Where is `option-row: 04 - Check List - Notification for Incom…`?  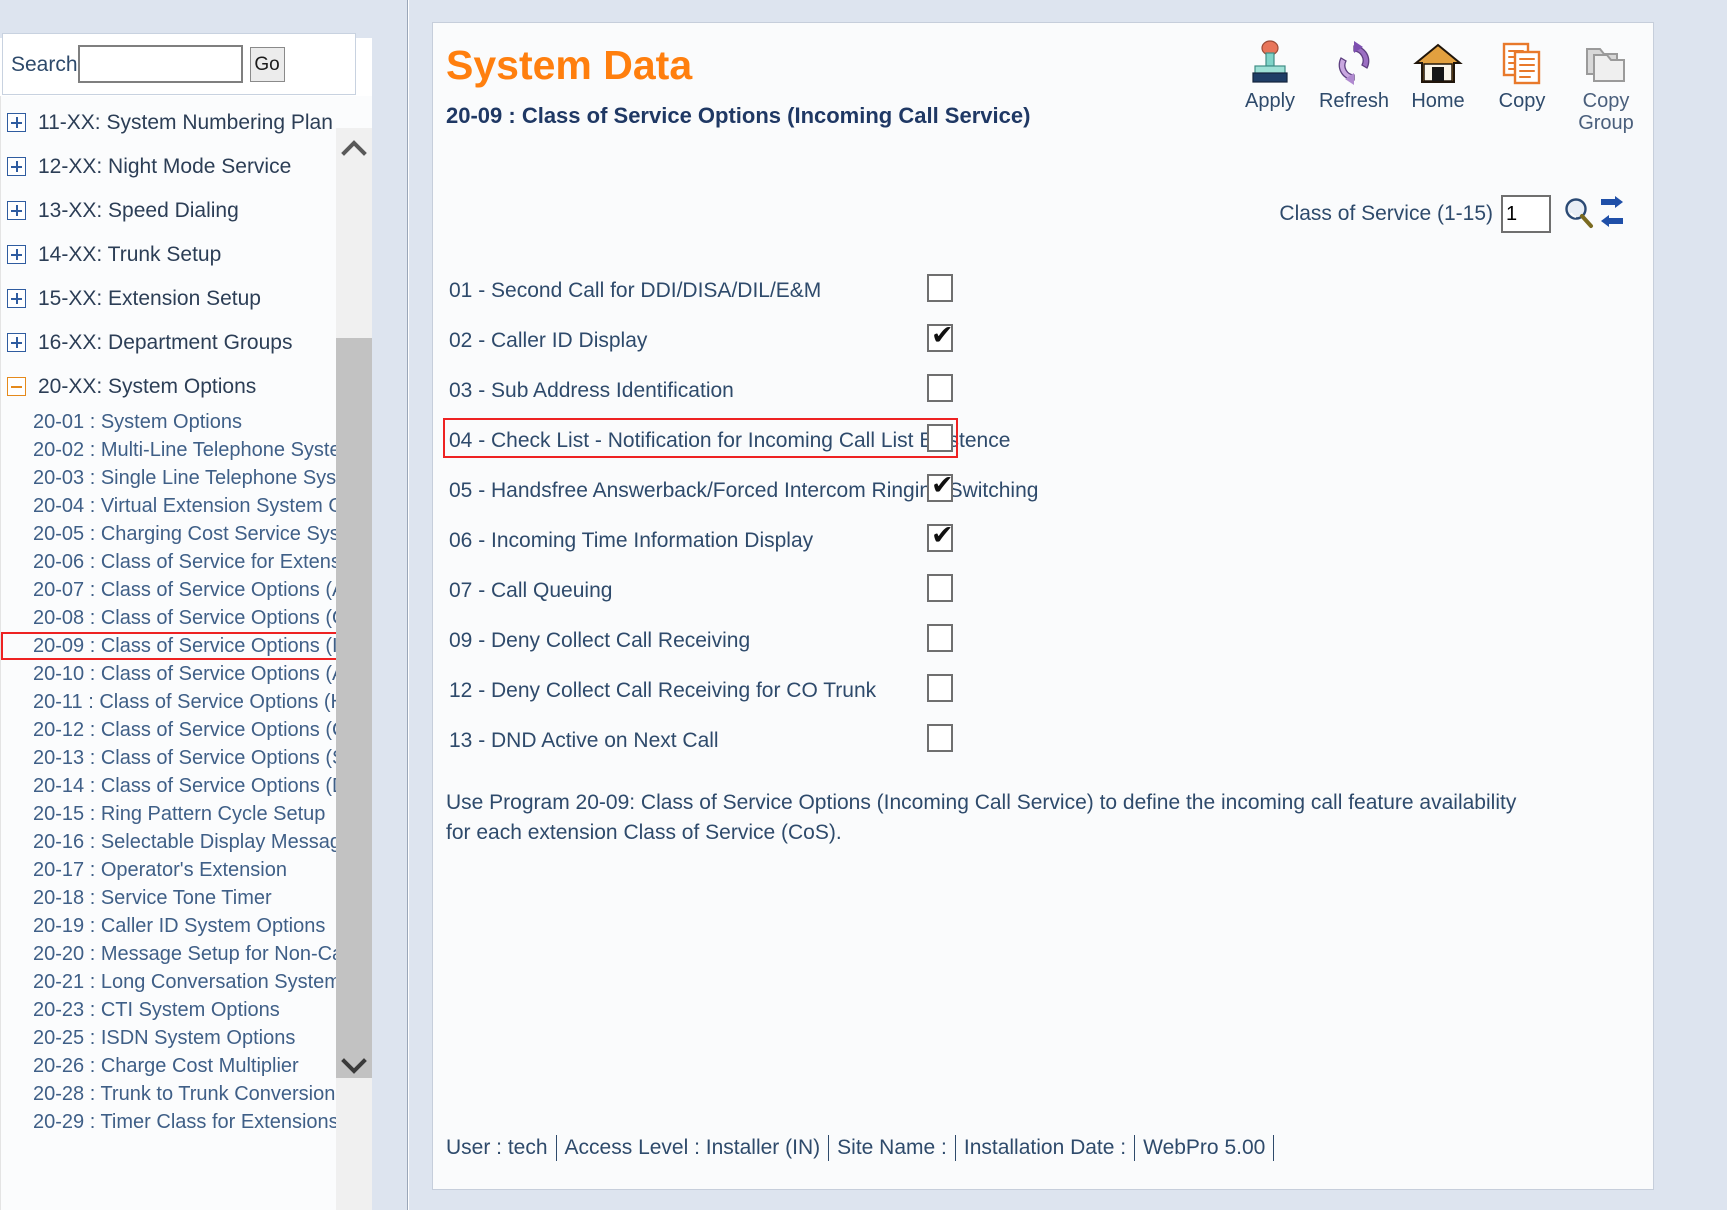 option-row: 04 - Check List - Notification for Incom… is located at coordinates (1009, 440).